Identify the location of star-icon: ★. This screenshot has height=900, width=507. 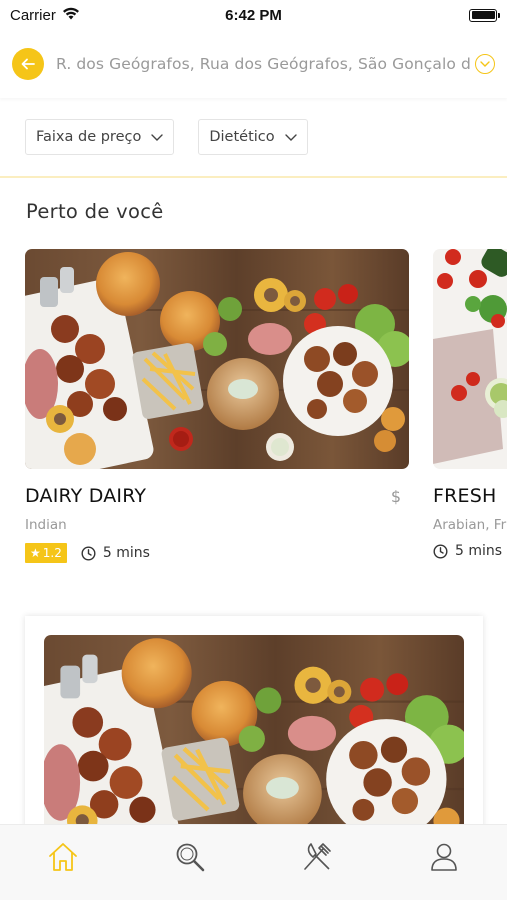
(35, 553).